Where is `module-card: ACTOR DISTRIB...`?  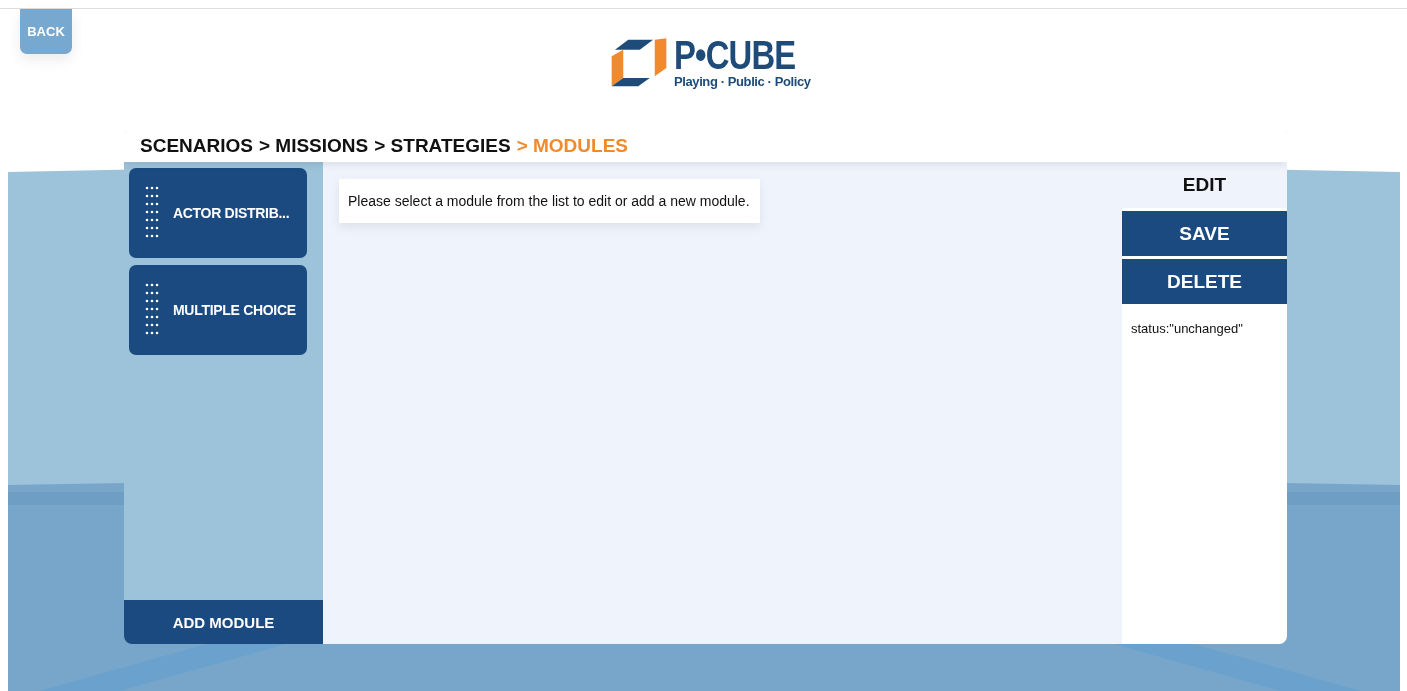 module-card: ACTOR DISTRIB... is located at coordinates (218, 213).